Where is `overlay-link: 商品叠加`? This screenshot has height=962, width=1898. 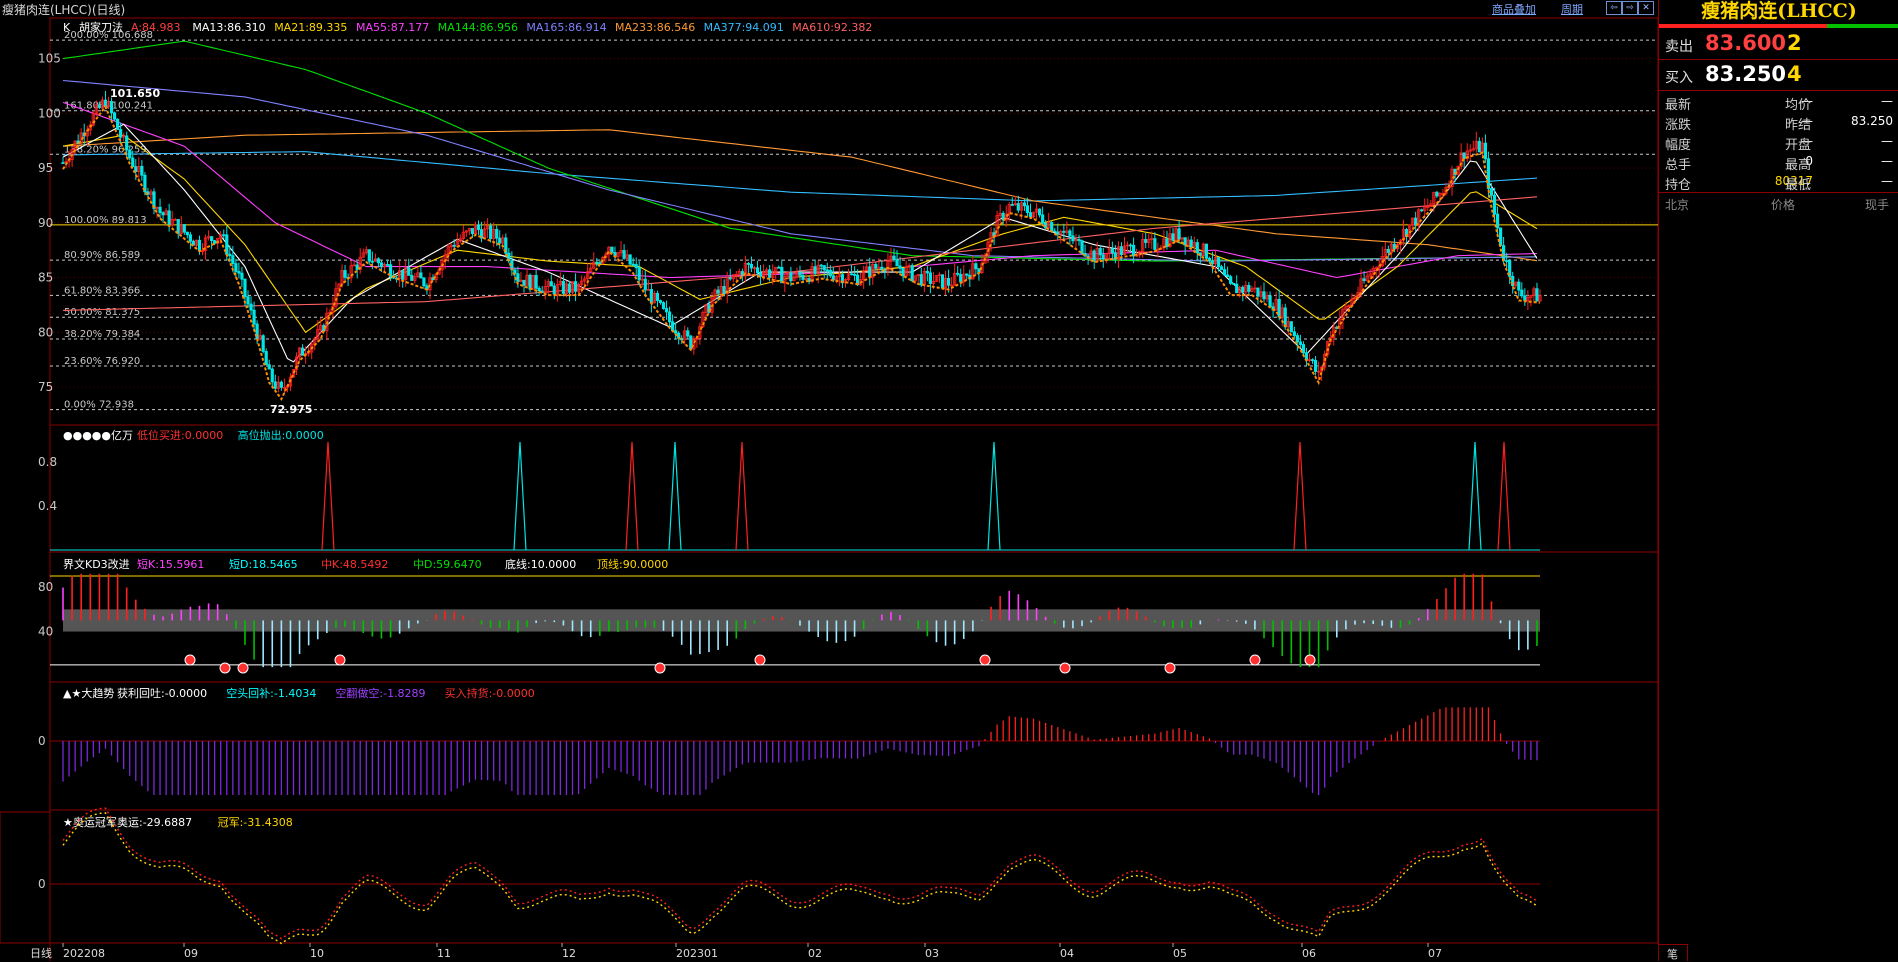
overlay-link: 商品叠加 is located at coordinates (1514, 9).